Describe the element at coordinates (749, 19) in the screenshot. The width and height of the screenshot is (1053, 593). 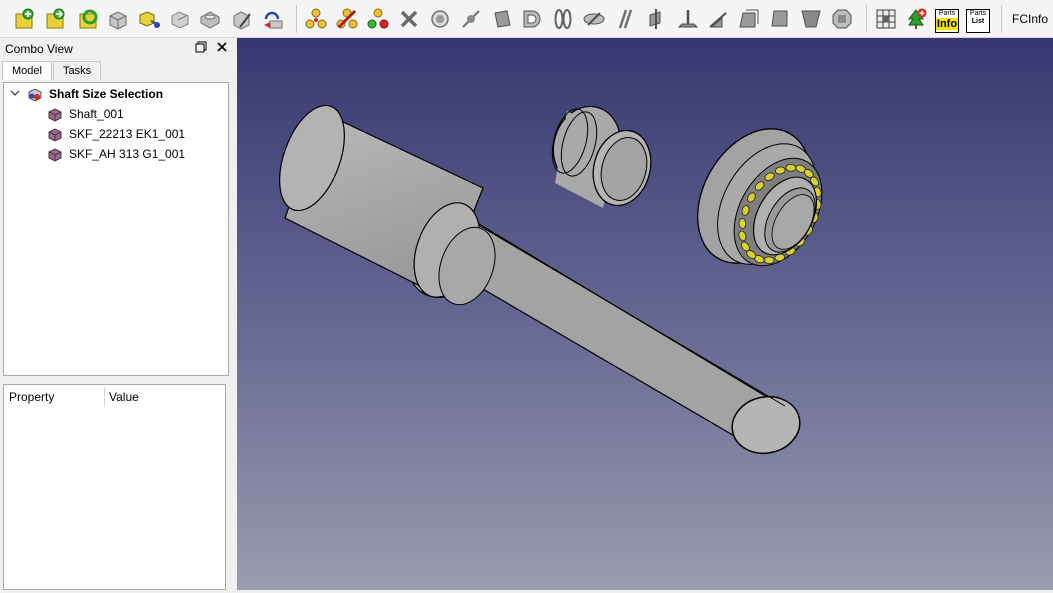
I see `face-icon` at that location.